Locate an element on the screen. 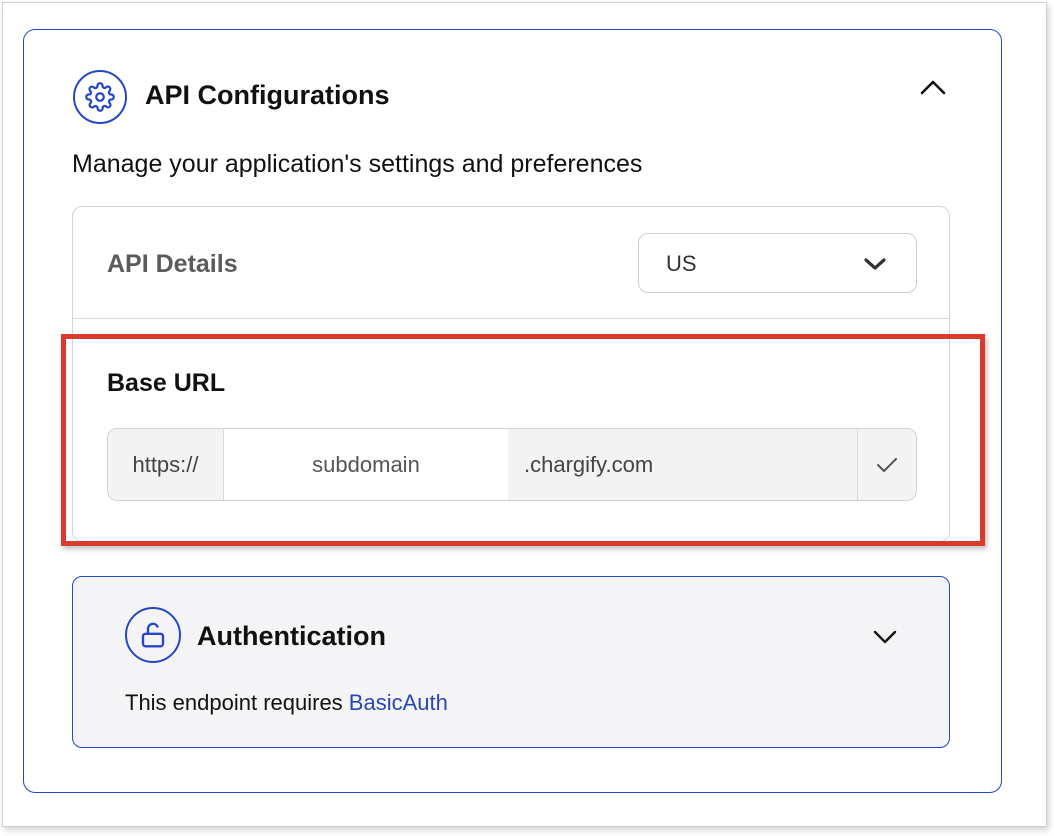 The height and width of the screenshot is (836, 1054). page-title: API Configurations is located at coordinates (267, 95).